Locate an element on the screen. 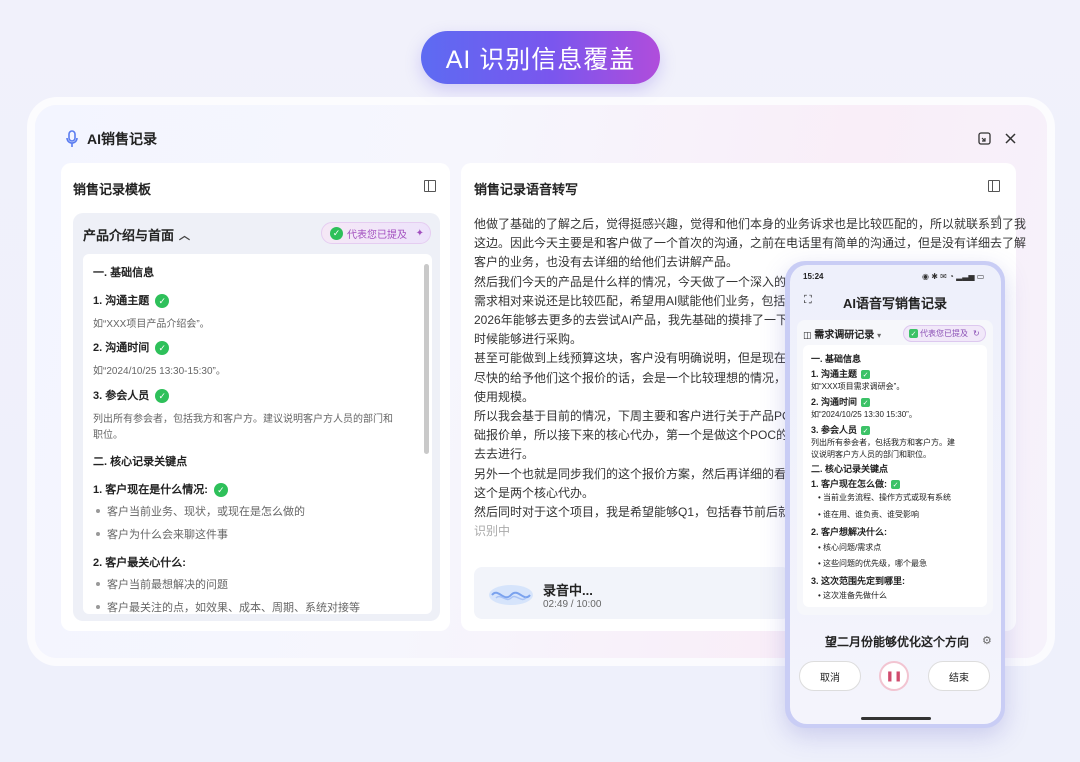 Image resolution: width=1080 pixels, height=762 pixels. phone-line: 2. 沟通时间 ✓ is located at coordinates (841, 402).